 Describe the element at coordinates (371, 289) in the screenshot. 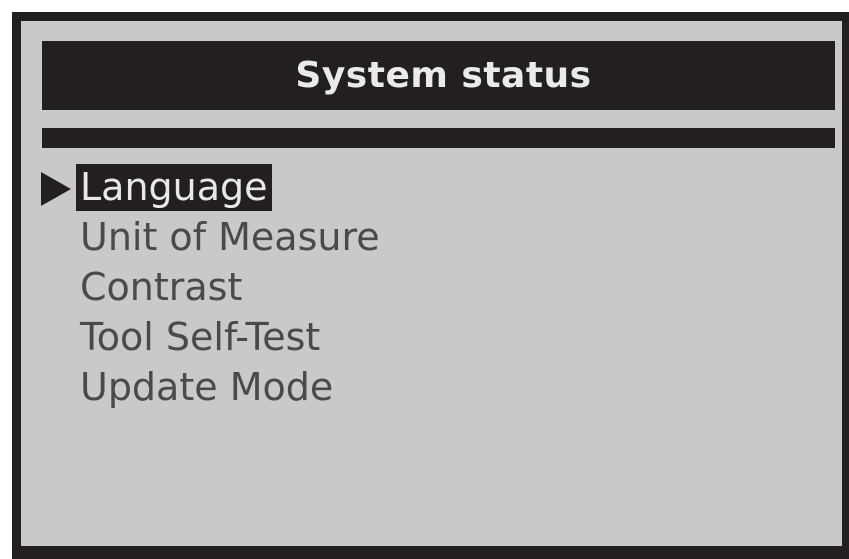

I see `menu-item-contrast: Contrast` at that location.